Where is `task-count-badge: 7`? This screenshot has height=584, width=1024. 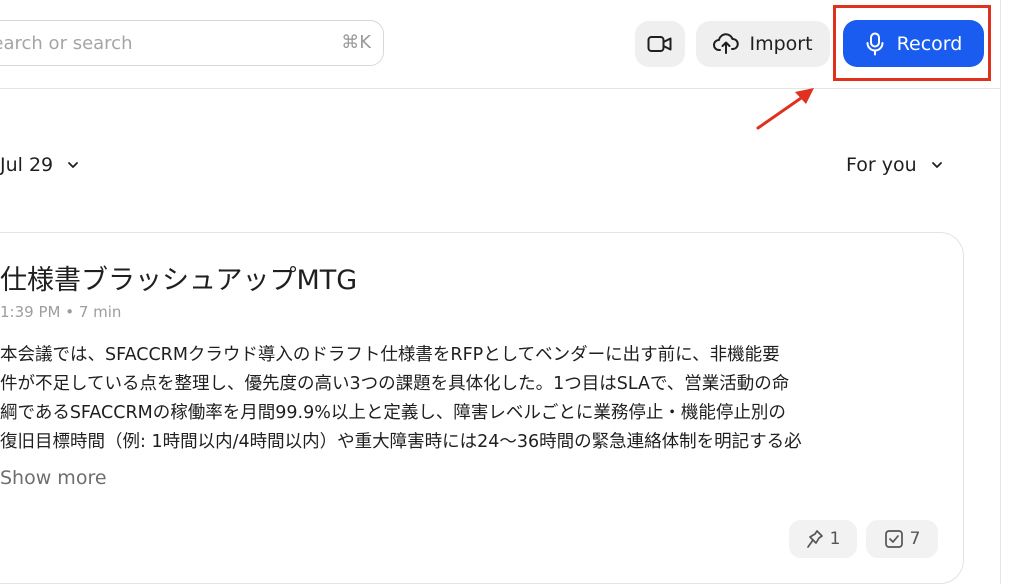
task-count-badge: 7 is located at coordinates (902, 539).